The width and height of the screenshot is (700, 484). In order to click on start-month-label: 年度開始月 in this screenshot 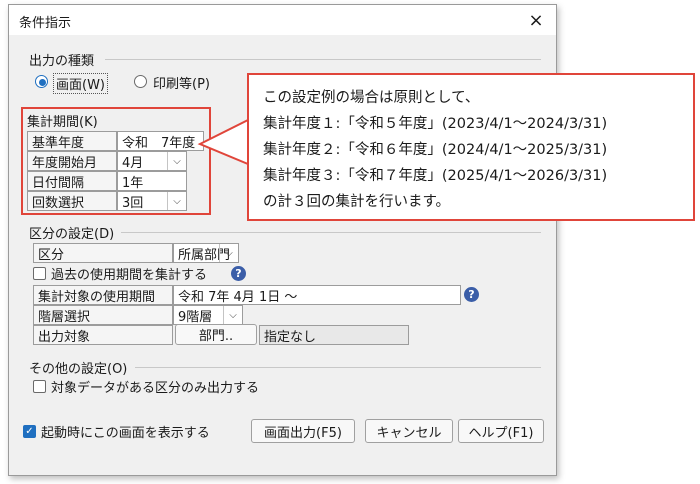, I will do `click(72, 161)`.